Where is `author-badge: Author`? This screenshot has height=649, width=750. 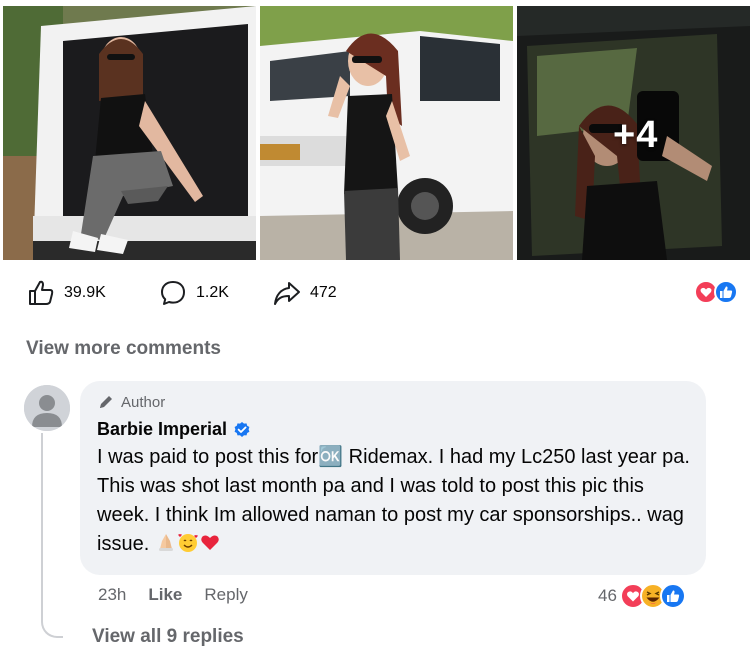
author-badge: Author is located at coordinates (131, 402).